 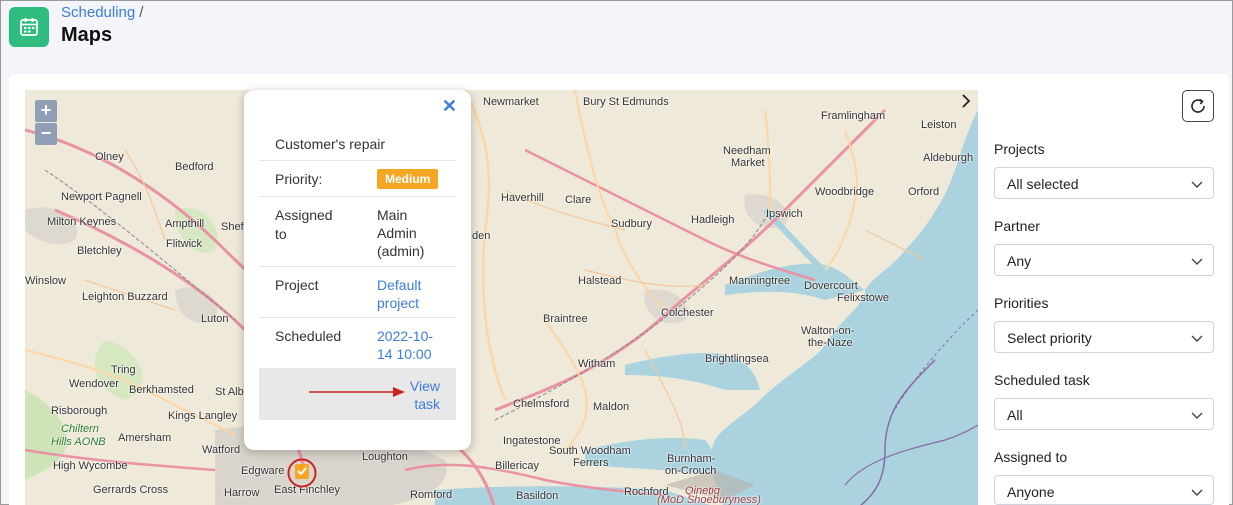 What do you see at coordinates (691, 471) in the screenshot?
I see `map-place-label: on-Crouch` at bounding box center [691, 471].